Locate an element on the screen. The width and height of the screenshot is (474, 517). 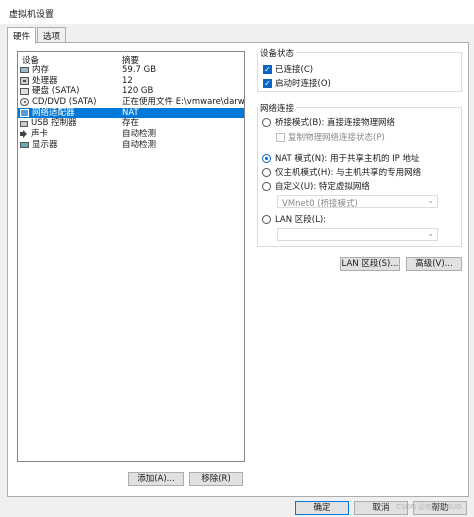
bridged-mode-label: 桥接模式(B): 直接连接物理网络 is located at coordinates (335, 123).